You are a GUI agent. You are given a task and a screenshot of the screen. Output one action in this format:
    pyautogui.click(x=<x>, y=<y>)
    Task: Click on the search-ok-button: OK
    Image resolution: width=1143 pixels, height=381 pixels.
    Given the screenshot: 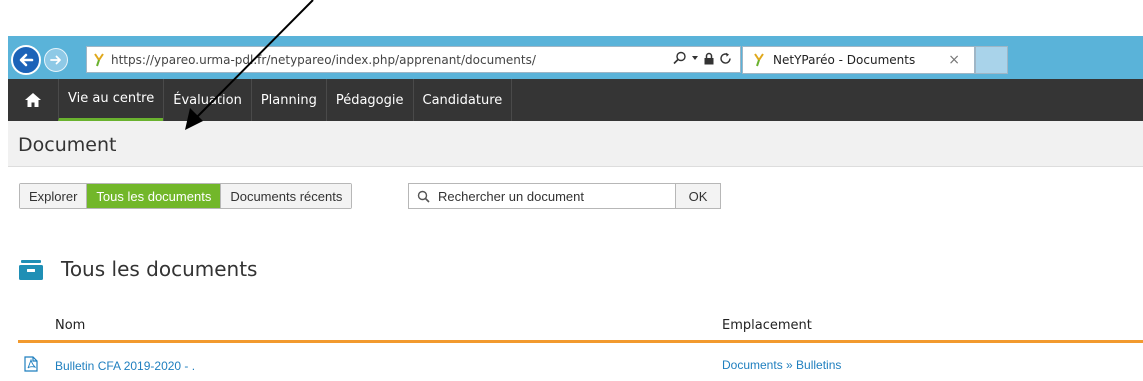 What is the action you would take?
    pyautogui.click(x=698, y=196)
    